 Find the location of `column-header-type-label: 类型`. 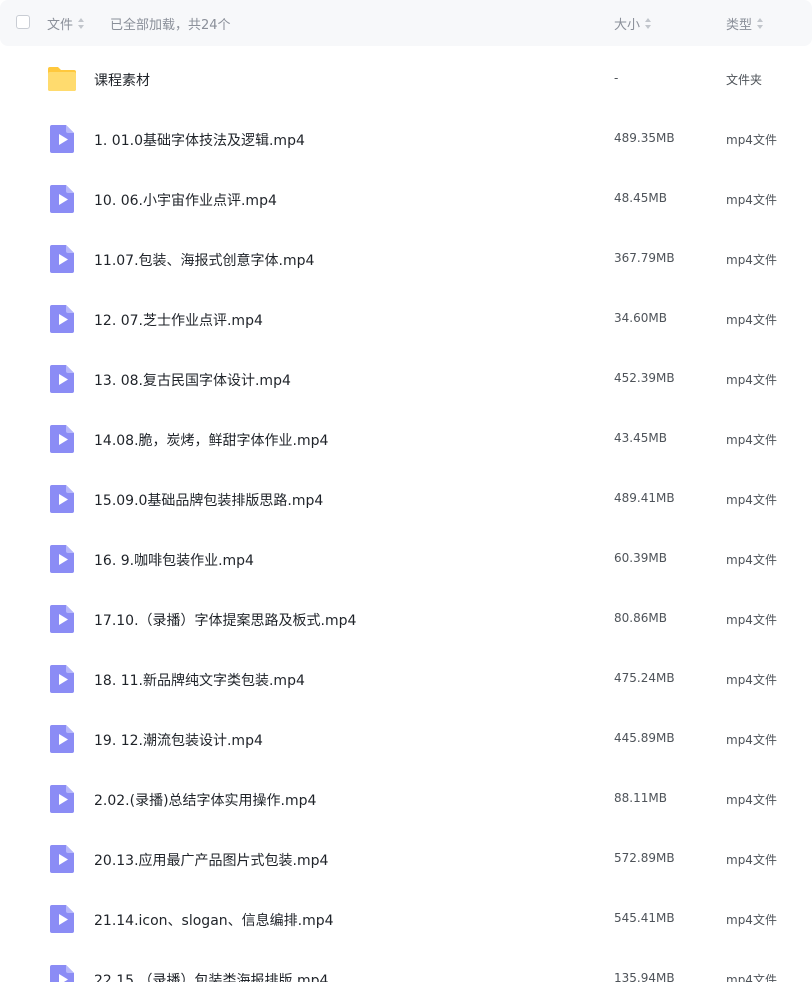

column-header-type-label: 类型 is located at coordinates (739, 25).